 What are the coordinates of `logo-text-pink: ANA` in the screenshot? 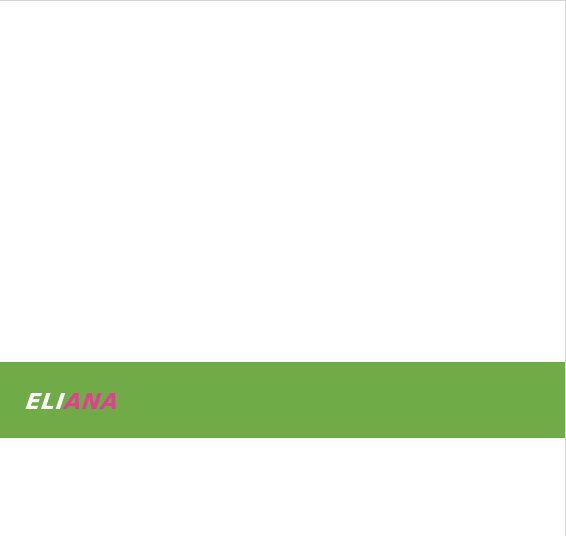 It's located at (92, 402).